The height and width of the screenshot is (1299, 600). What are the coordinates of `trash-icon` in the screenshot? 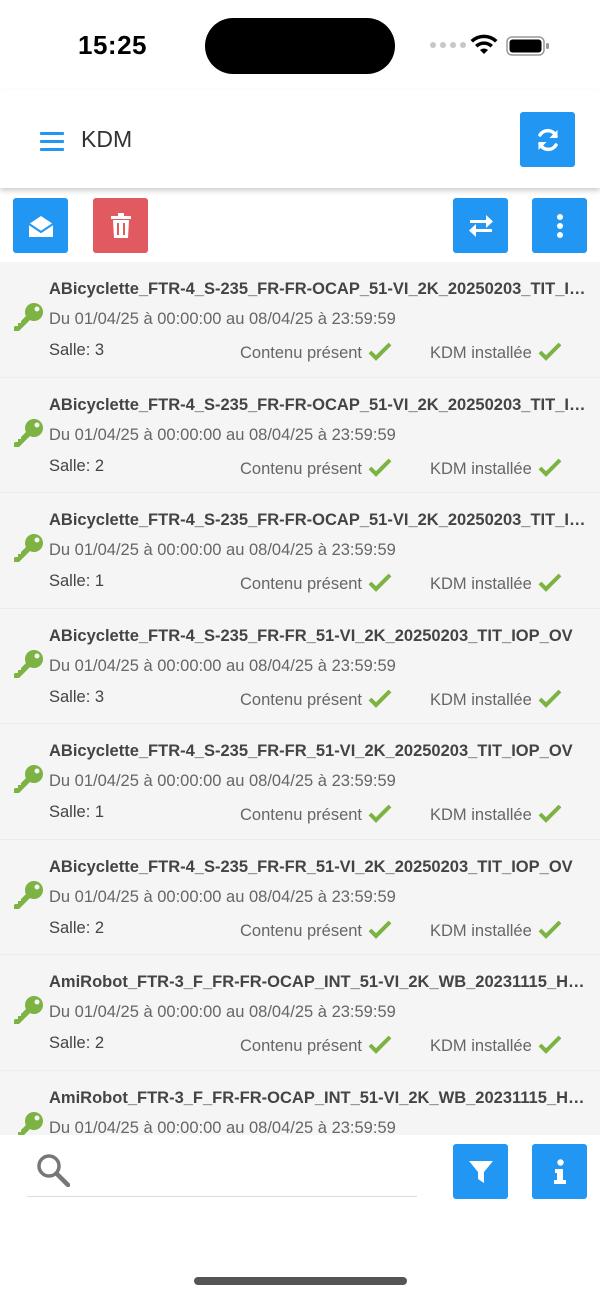 It's located at (120, 225).